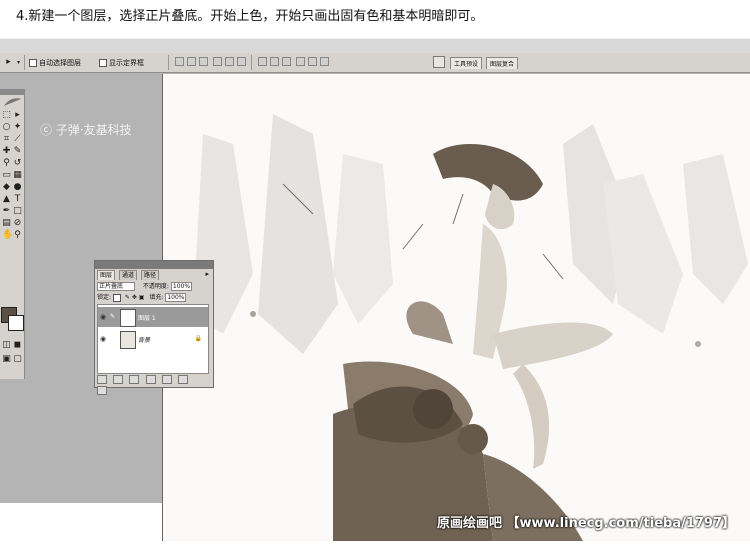  I want to click on options-bar: ▸ ▾ 自动选择图层 显示定界框 工具预设 图层复合, so click(375, 63).